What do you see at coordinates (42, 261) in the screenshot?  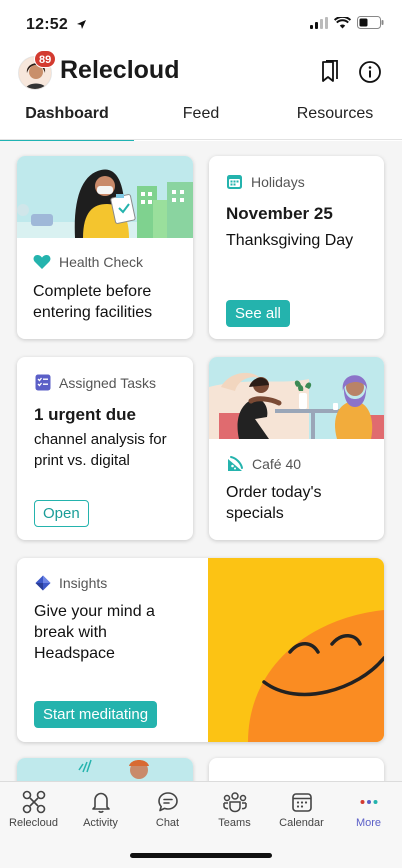 I see `heart-icon` at bounding box center [42, 261].